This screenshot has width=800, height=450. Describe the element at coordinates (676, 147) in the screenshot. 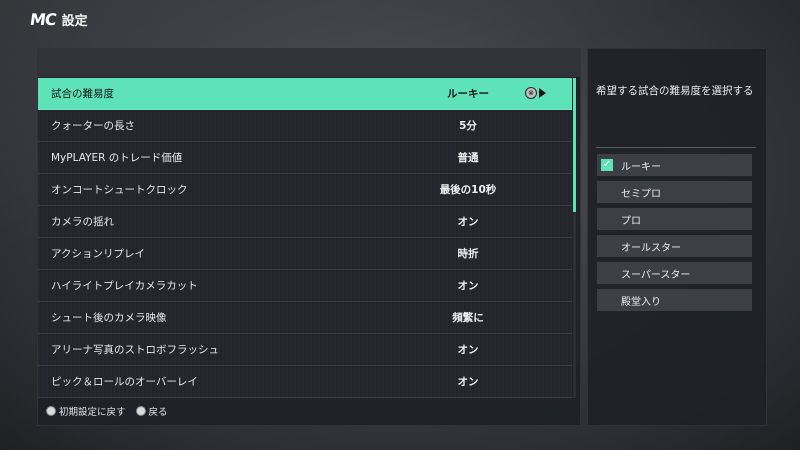

I see `divider` at that location.